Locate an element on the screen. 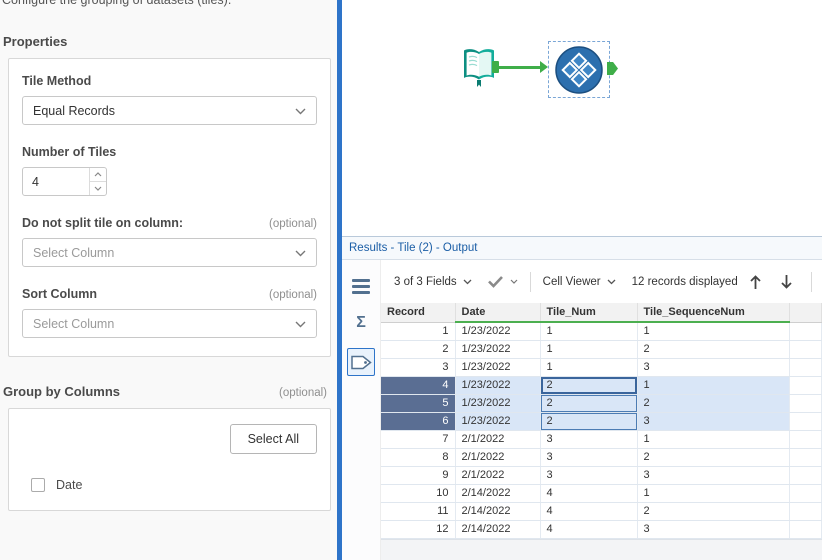 This screenshot has width=822, height=560. sort-column-value: Select Column is located at coordinates (74, 323).